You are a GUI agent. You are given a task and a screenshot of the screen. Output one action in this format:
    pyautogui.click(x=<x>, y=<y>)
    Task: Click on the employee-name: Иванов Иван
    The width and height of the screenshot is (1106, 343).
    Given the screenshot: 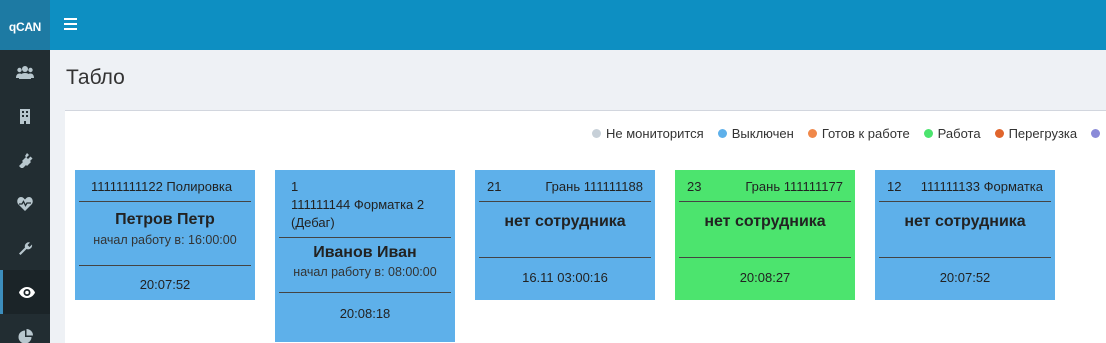 What is the action you would take?
    pyautogui.click(x=365, y=252)
    